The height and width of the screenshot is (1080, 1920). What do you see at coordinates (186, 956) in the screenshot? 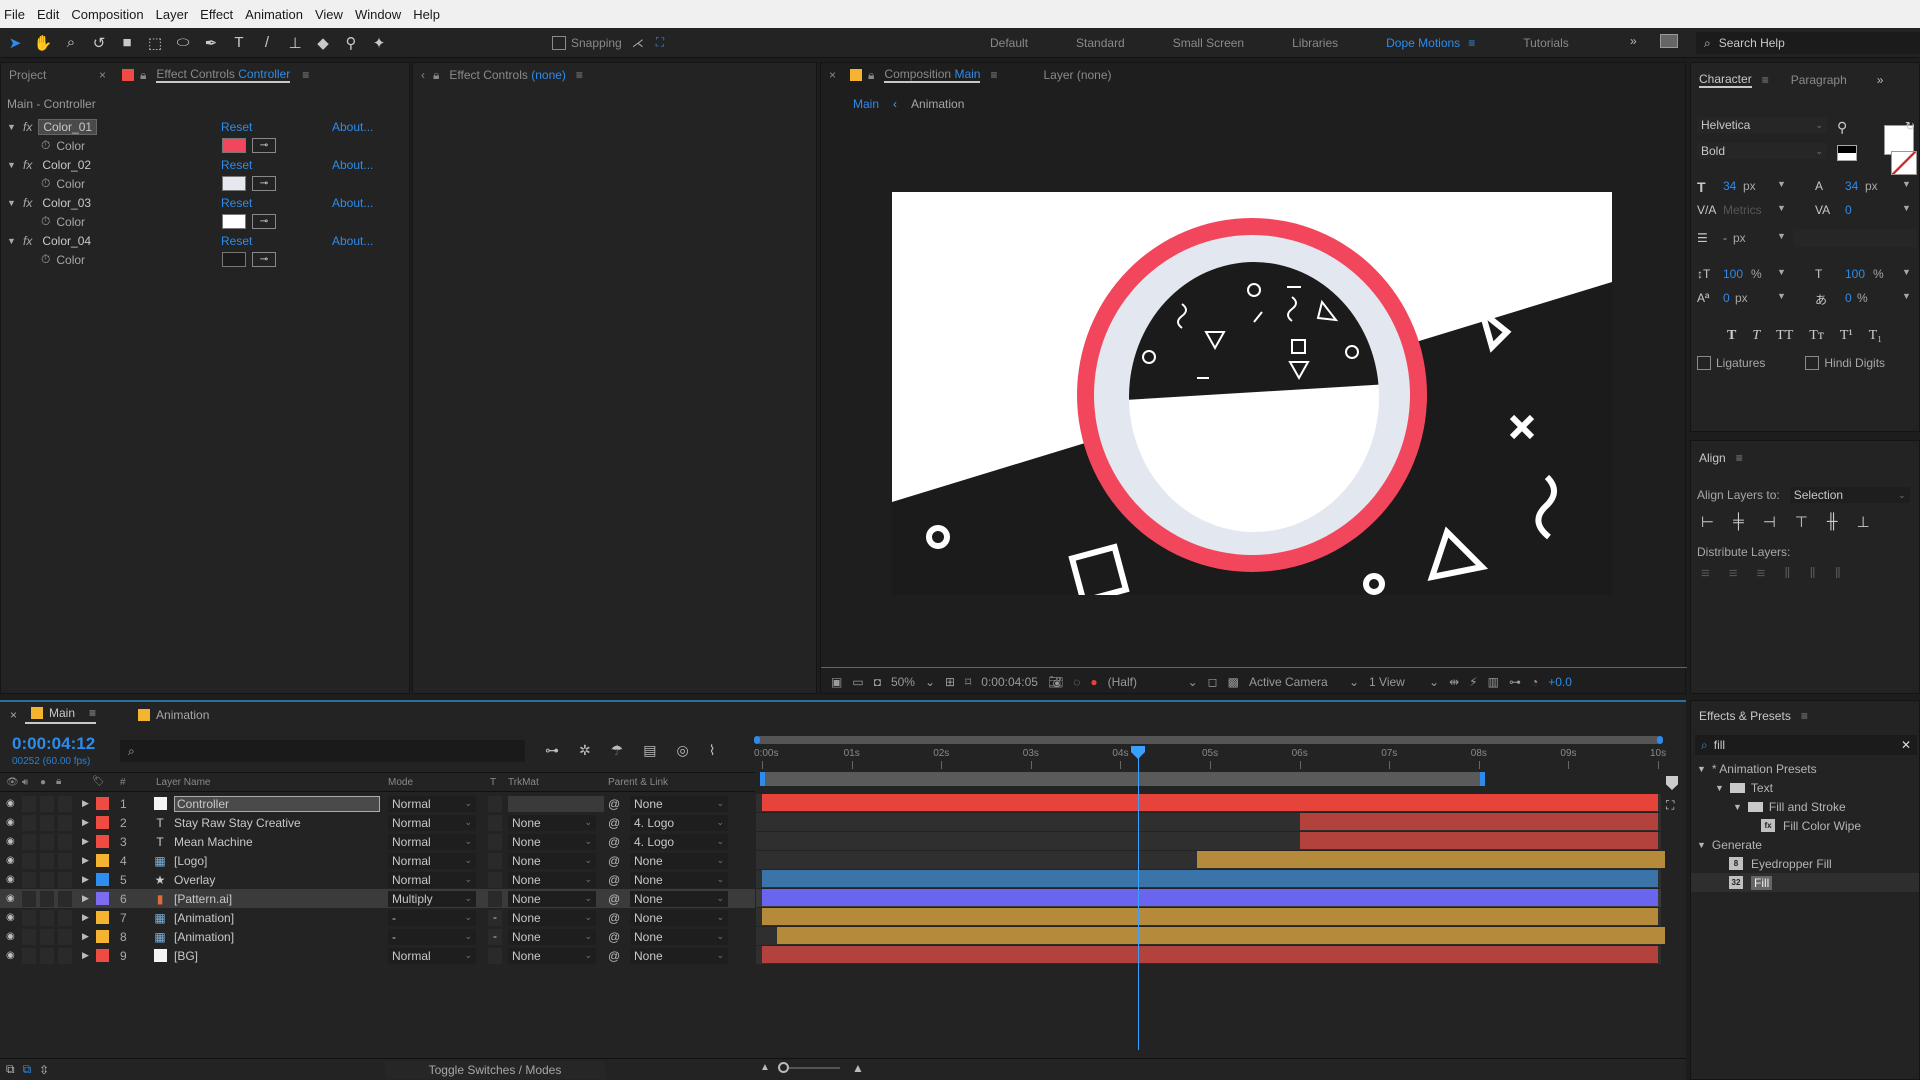
I see `layer-name: [BG]` at bounding box center [186, 956].